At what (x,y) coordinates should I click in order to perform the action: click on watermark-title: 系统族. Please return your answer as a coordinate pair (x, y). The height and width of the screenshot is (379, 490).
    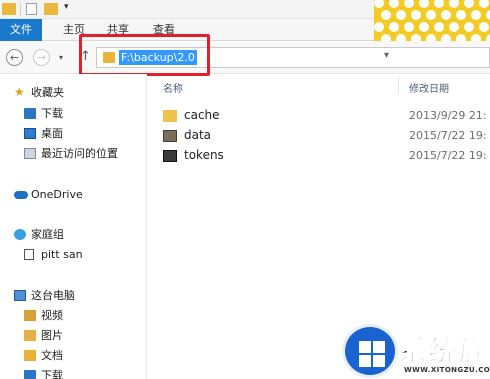
    Looking at the image, I should click on (443, 351).